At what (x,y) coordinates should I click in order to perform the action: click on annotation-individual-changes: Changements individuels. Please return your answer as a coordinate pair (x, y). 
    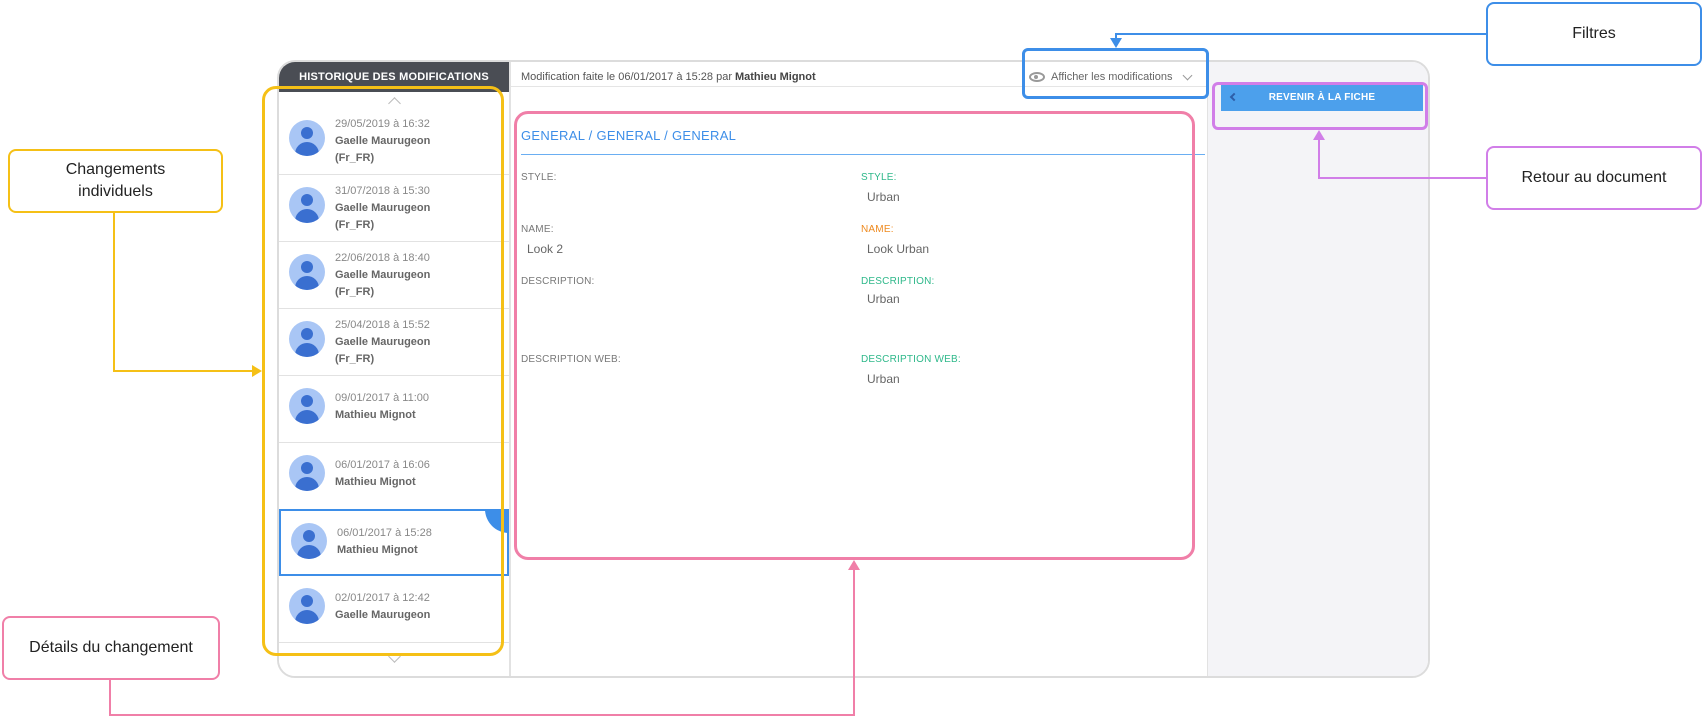
    Looking at the image, I should click on (115, 181).